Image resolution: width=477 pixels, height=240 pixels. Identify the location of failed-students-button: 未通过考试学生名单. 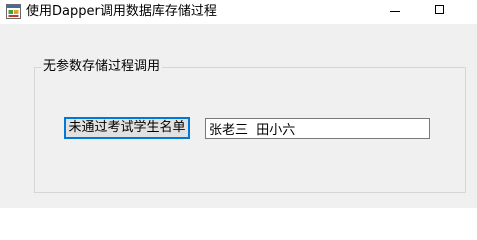
(127, 128).